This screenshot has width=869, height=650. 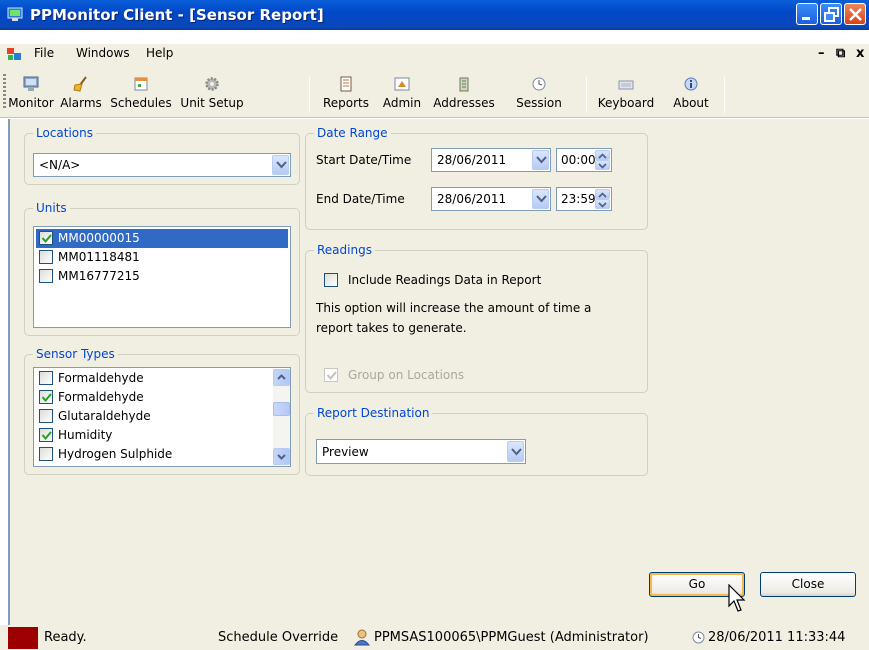 I want to click on go-button-label: Go, so click(x=697, y=584).